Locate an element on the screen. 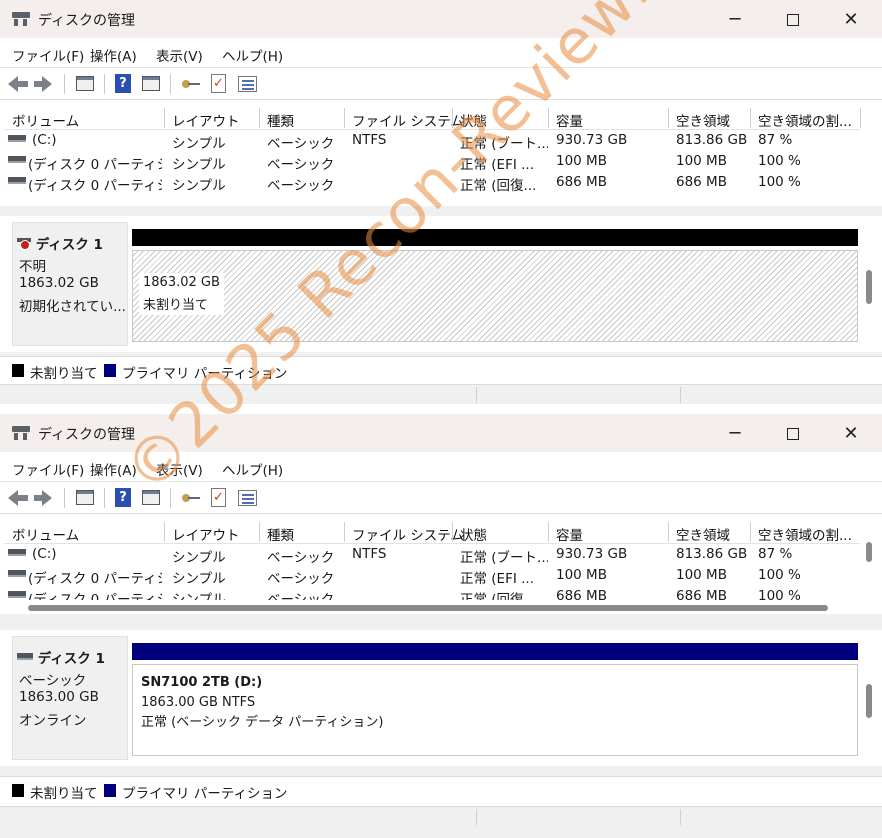 The height and width of the screenshot is (838, 882). volume-list-vscrollbar is located at coordinates (869, 552).